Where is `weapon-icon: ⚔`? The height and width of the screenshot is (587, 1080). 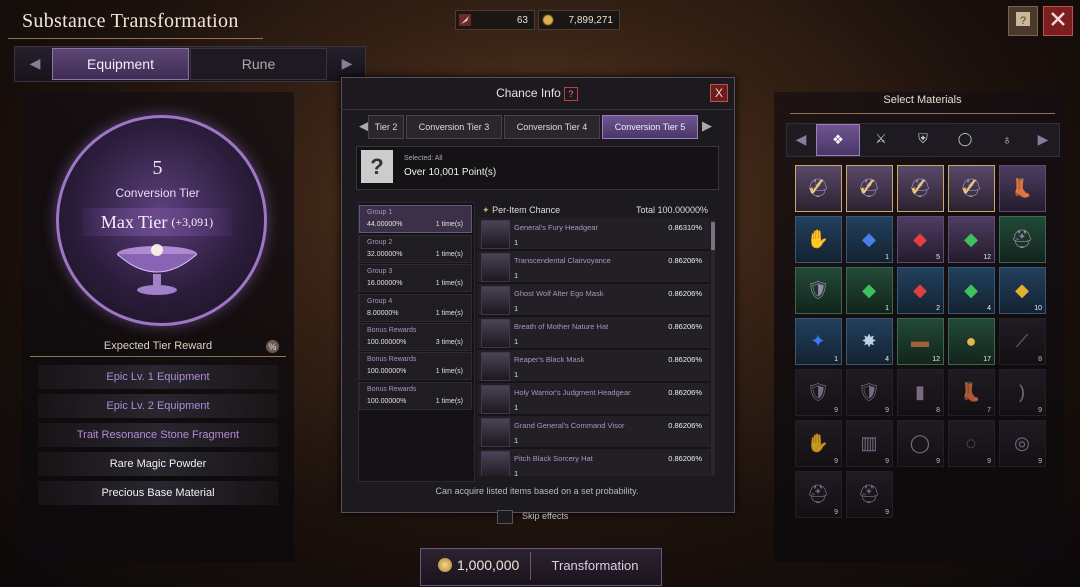
weapon-icon: ⚔ is located at coordinates (881, 138).